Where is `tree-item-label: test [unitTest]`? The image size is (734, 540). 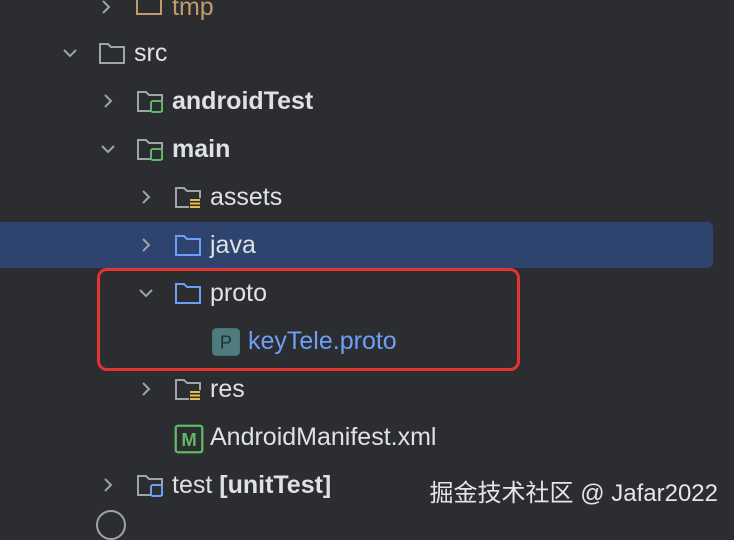
tree-item-label: test [unitTest] is located at coordinates (251, 485).